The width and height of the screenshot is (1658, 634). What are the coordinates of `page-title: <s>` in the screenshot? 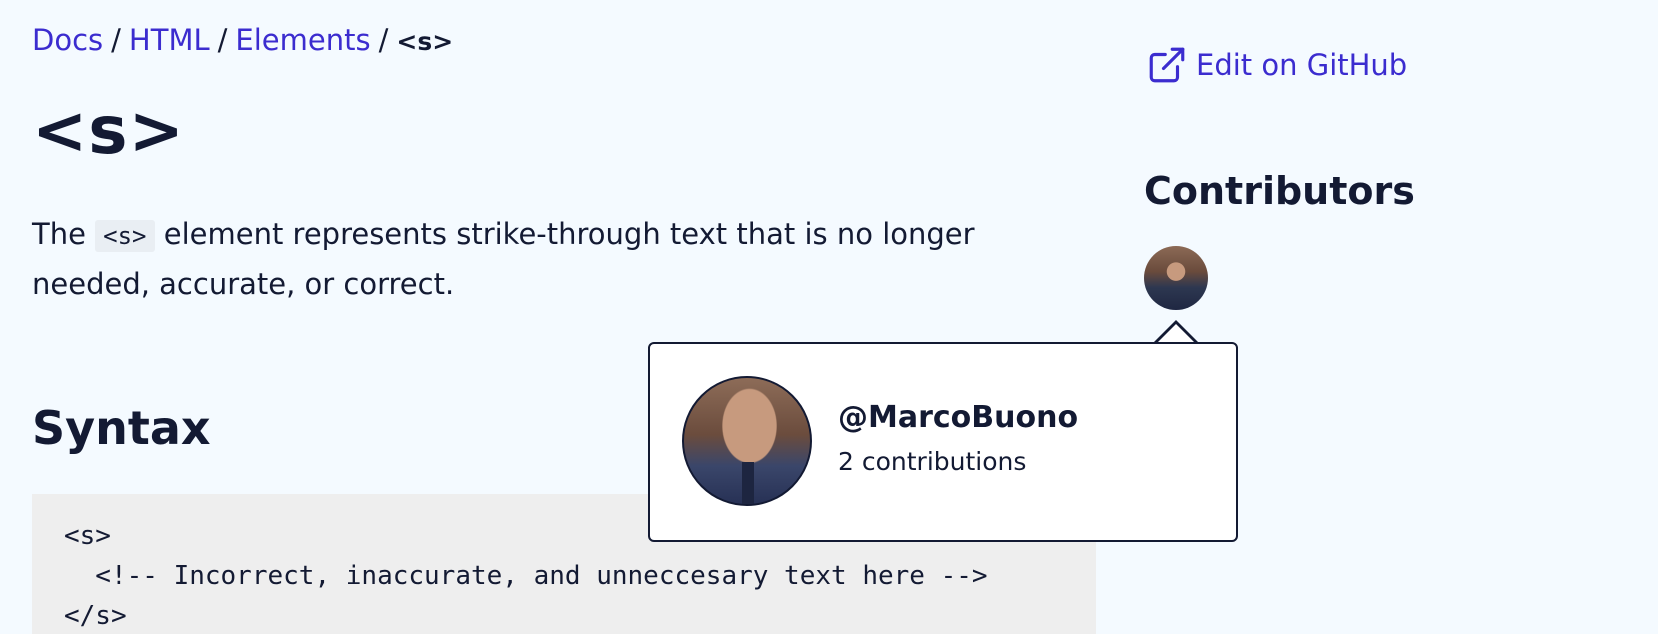 It's located at (108, 130).